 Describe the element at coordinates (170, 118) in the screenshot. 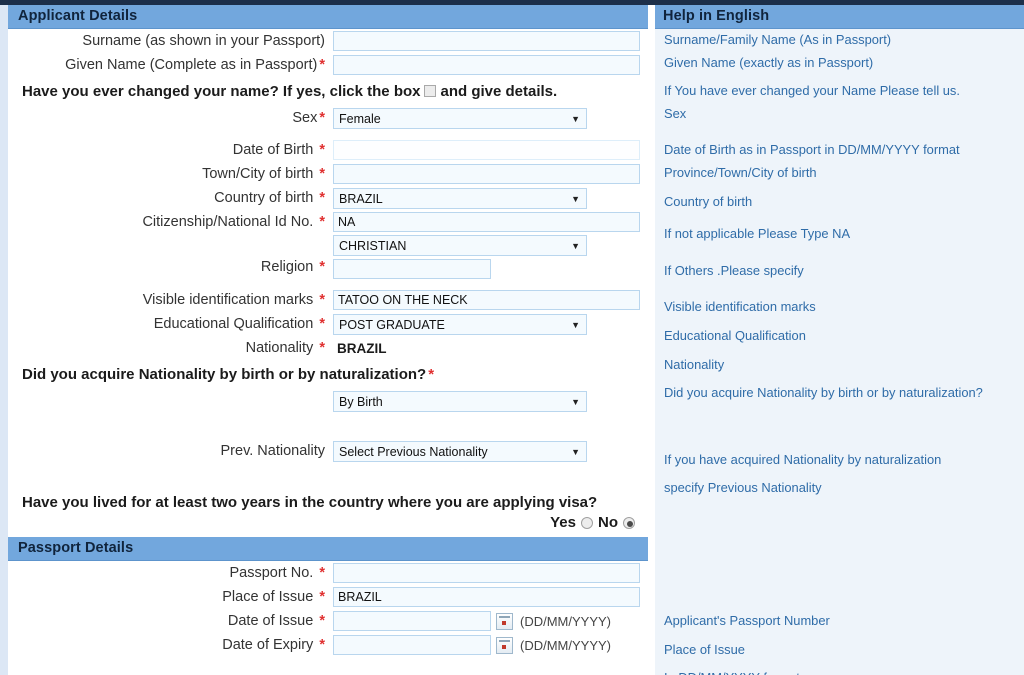

I see `label-sex: Sex *` at that location.